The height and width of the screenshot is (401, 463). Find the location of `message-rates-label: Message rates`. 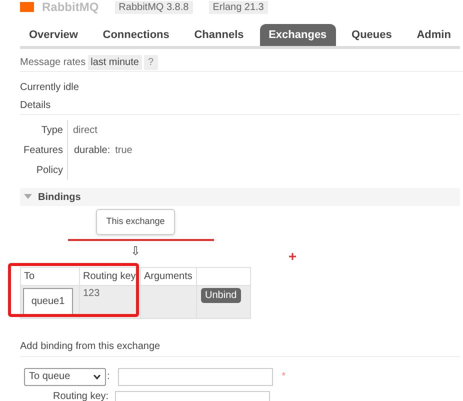

message-rates-label: Message rates is located at coordinates (53, 63).